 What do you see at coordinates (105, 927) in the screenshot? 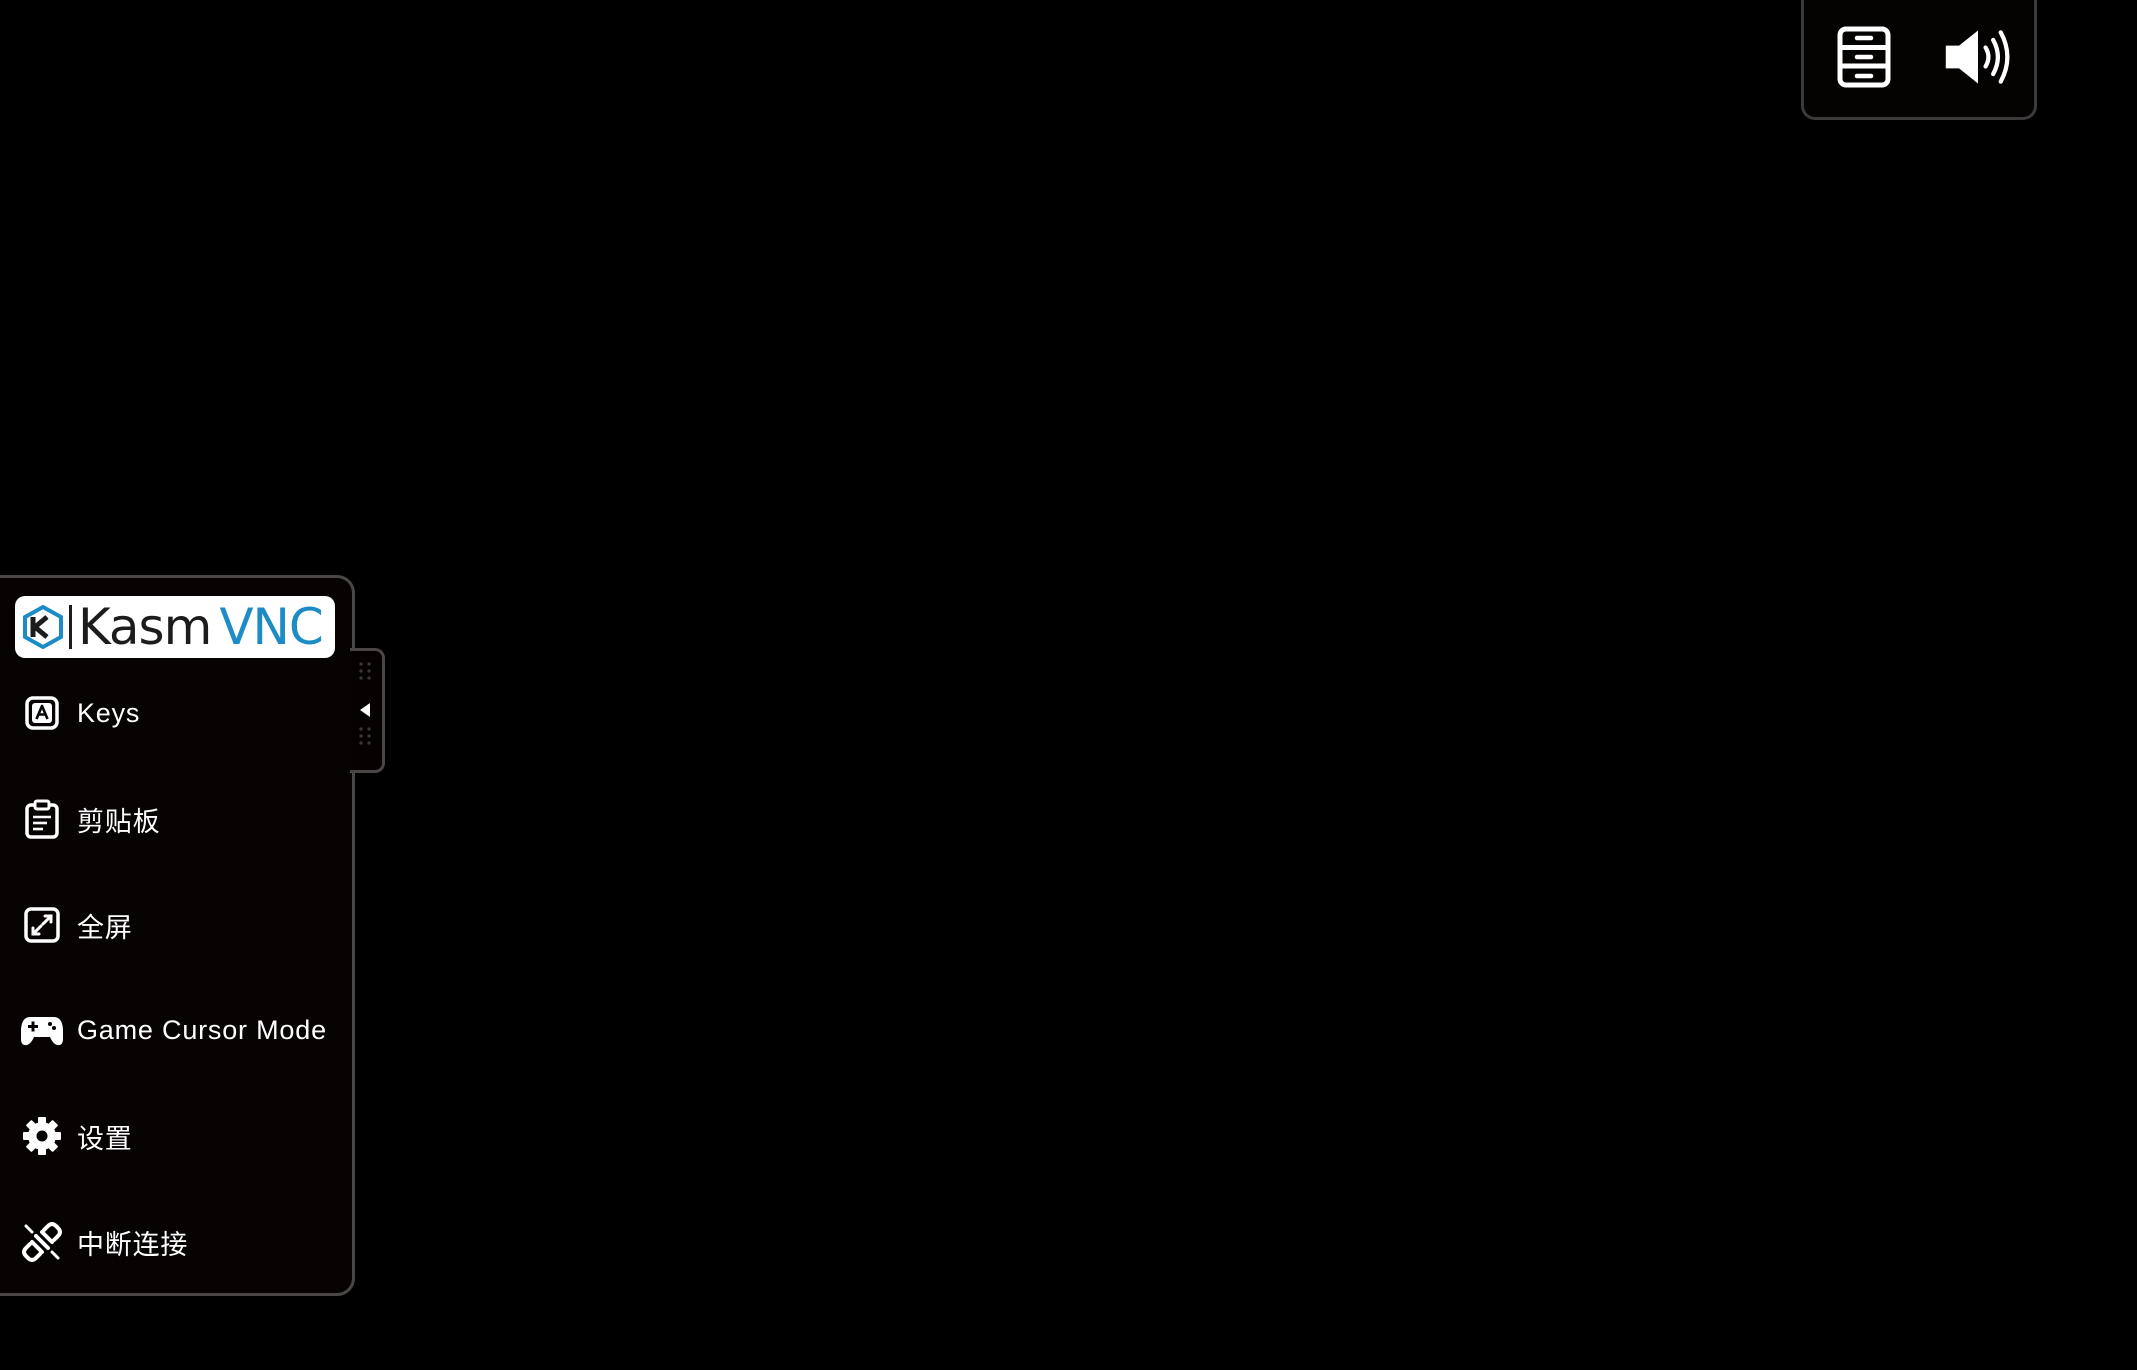
I see `menu-item-label: 全屏` at bounding box center [105, 927].